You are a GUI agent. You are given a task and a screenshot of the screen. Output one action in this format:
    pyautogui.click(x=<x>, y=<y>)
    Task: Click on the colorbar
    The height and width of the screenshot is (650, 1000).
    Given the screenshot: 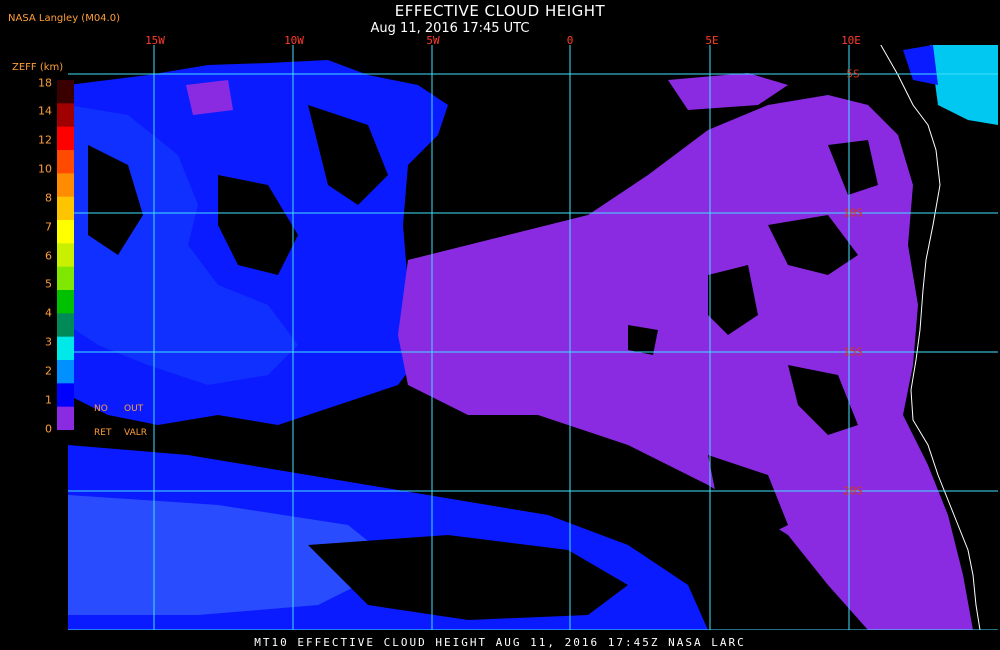 What is the action you would take?
    pyautogui.click(x=65, y=255)
    